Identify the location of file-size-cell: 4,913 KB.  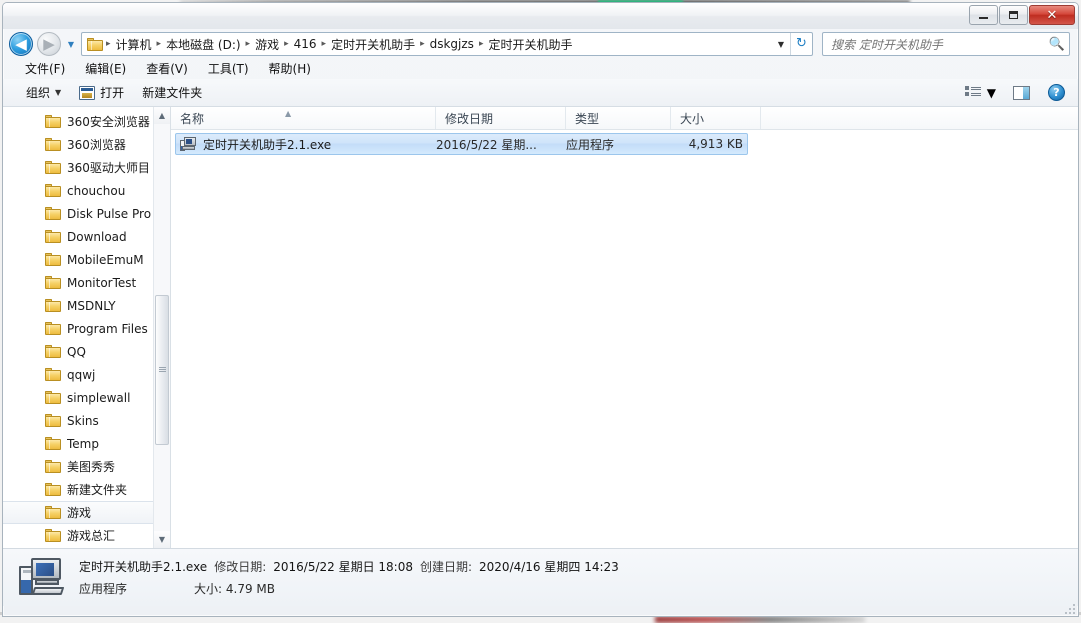
(715, 144).